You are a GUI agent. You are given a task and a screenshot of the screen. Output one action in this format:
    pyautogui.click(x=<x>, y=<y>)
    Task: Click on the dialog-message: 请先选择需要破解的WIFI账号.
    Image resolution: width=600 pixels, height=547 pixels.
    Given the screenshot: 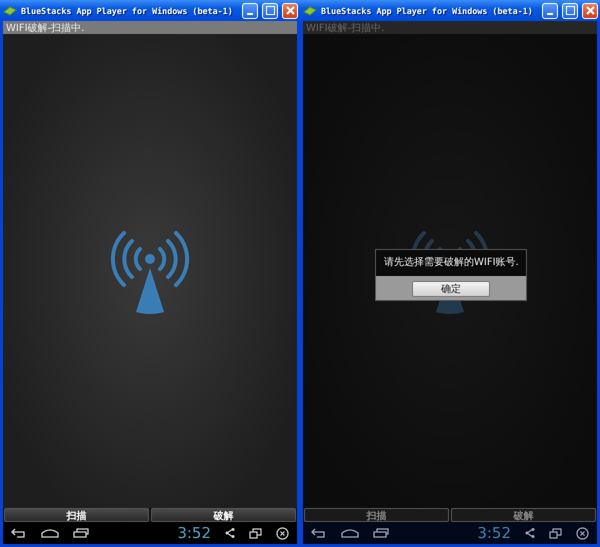 What is the action you would take?
    pyautogui.click(x=451, y=263)
    